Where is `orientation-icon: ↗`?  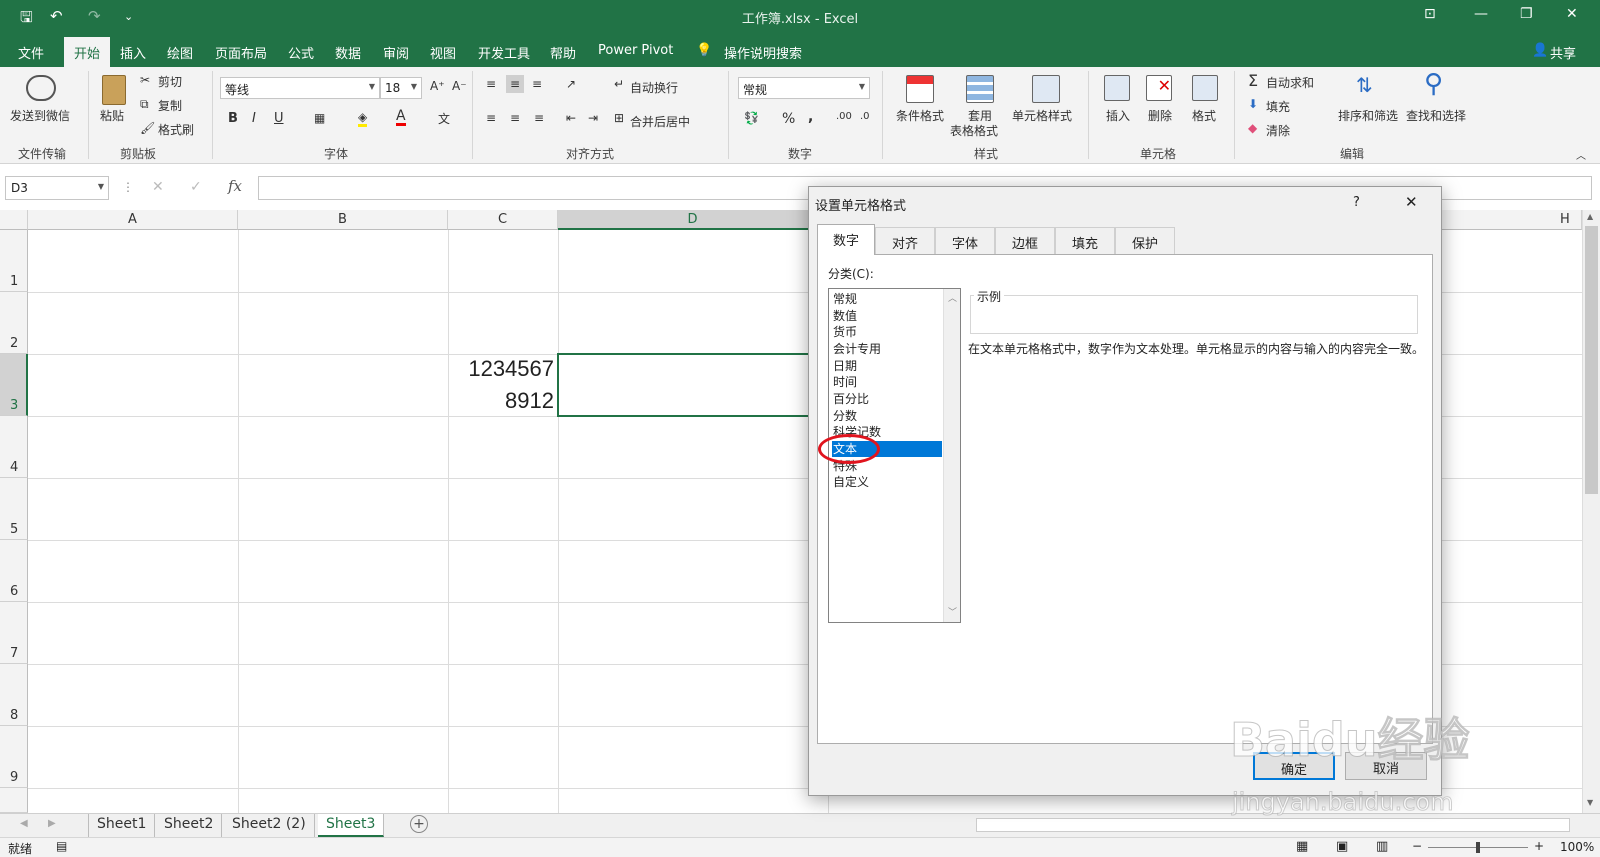 orientation-icon: ↗ is located at coordinates (571, 84).